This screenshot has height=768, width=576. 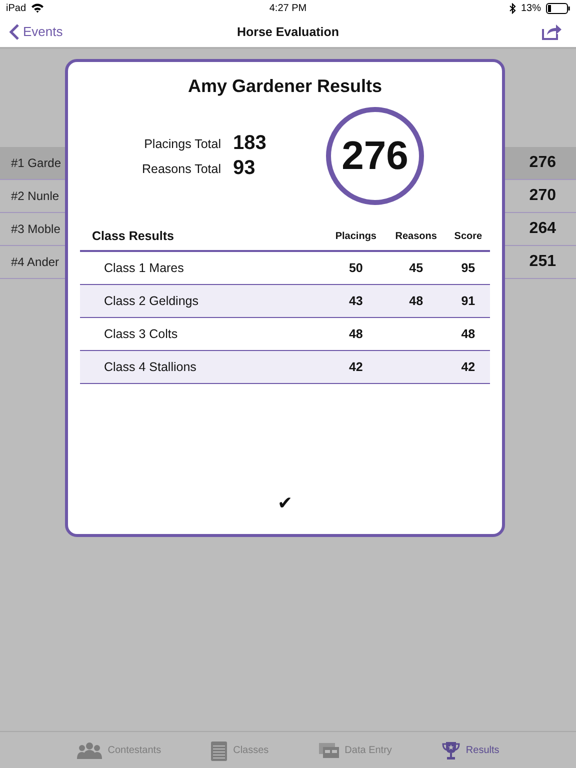 What do you see at coordinates (182, 143) in the screenshot?
I see `total-label: Placings Total` at bounding box center [182, 143].